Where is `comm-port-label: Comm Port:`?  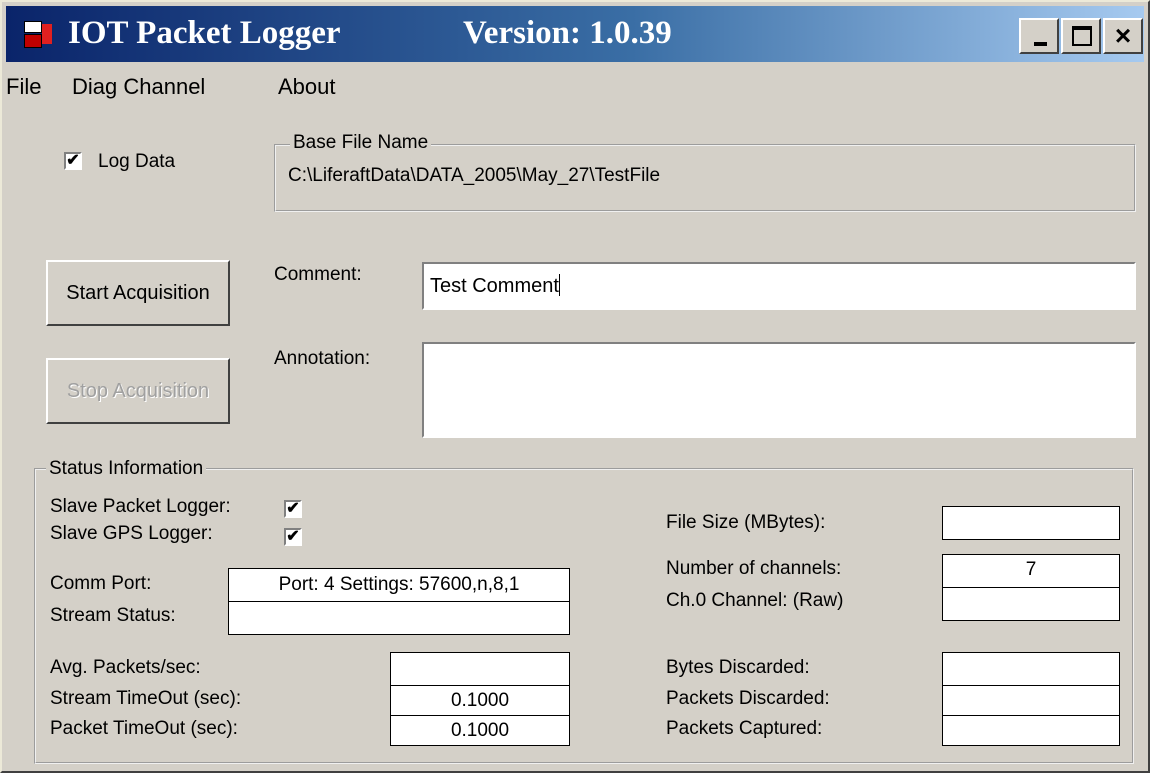
comm-port-label: Comm Port: is located at coordinates (101, 583).